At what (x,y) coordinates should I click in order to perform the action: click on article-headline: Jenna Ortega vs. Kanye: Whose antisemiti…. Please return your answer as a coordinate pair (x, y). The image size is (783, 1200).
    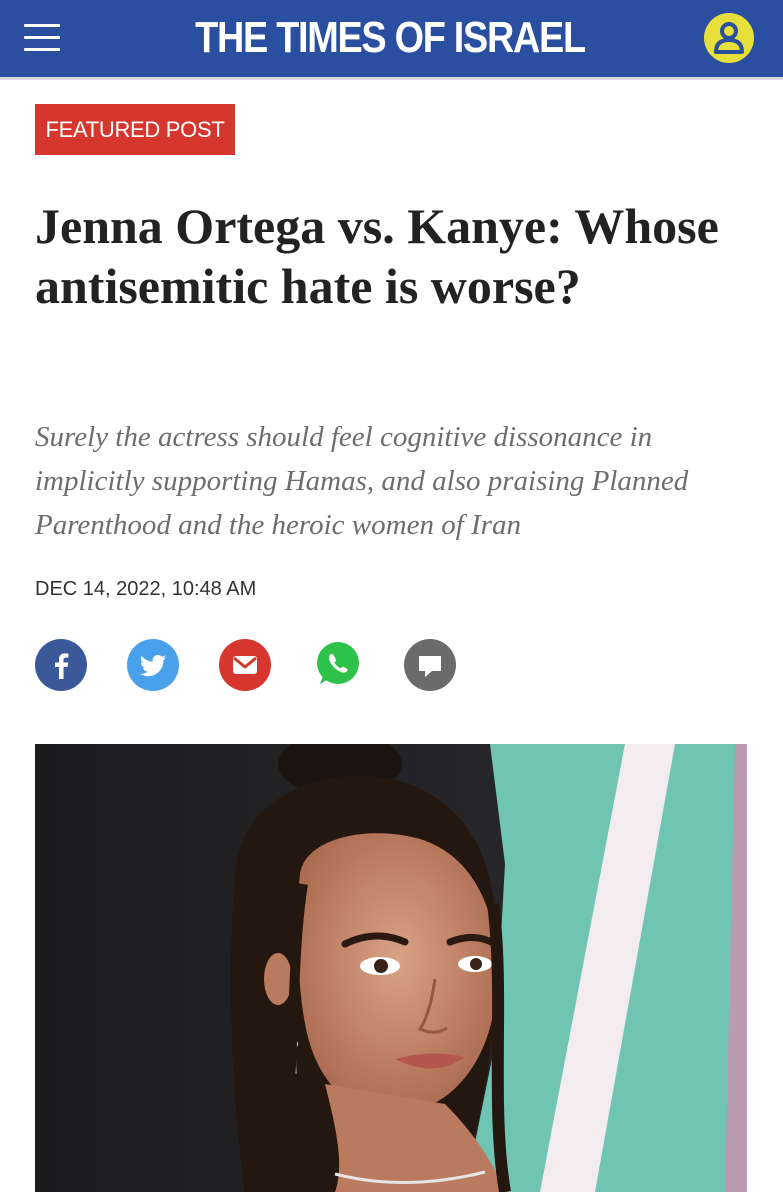
    Looking at the image, I should click on (377, 256).